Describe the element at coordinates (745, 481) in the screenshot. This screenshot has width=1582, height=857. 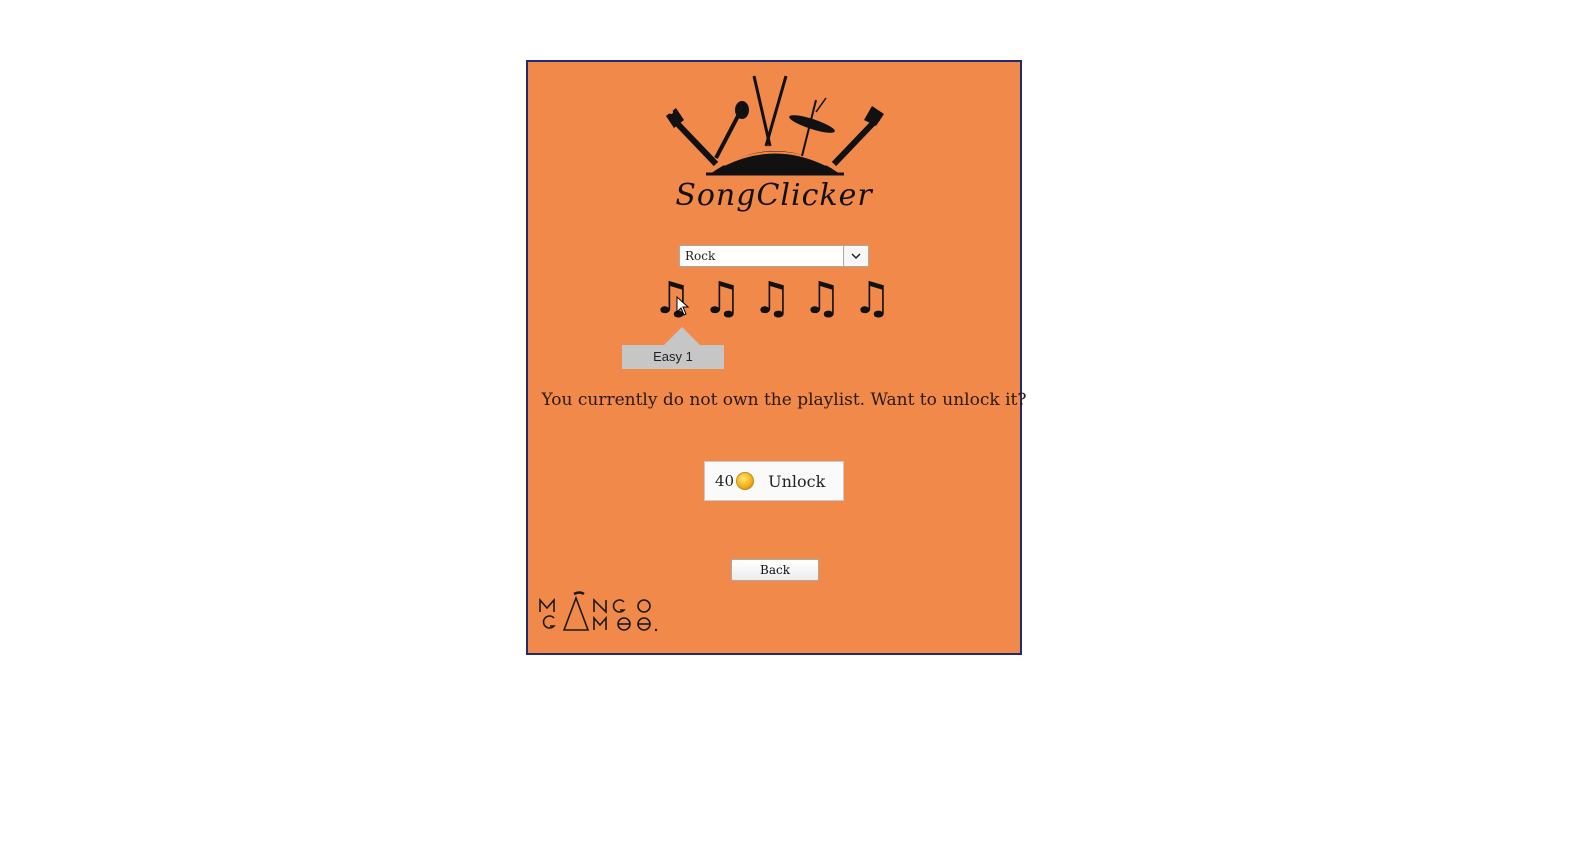
I see `coin-icon` at that location.